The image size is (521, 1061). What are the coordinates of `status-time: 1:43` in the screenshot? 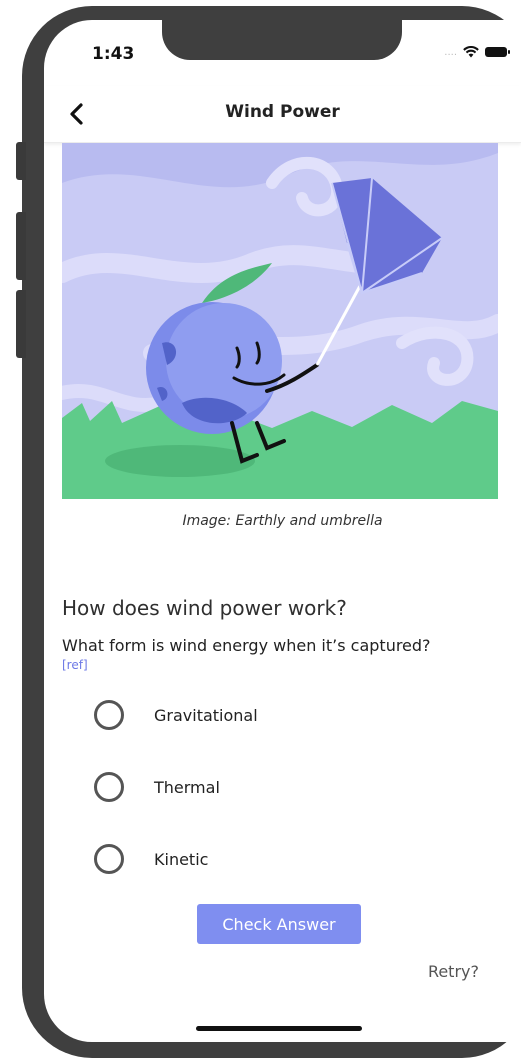 It's located at (113, 54).